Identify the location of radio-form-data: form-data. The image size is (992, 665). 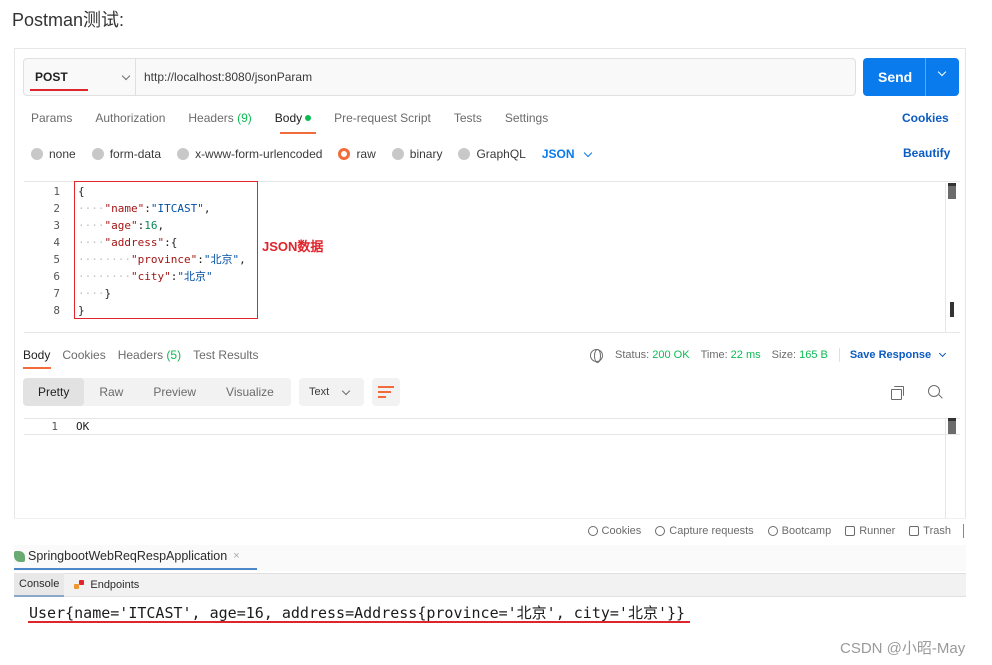
(126, 154).